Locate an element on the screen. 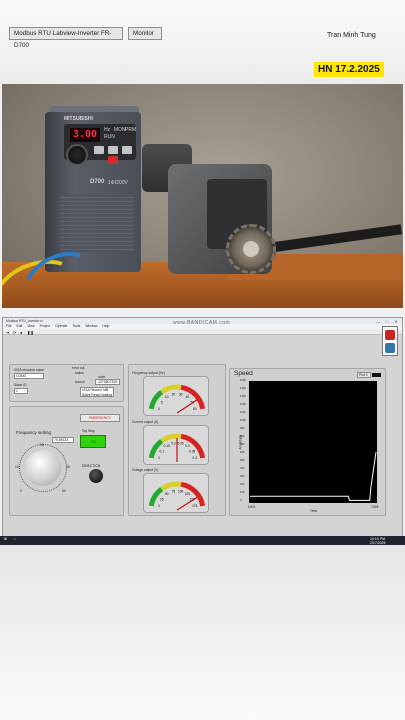 The image size is (405, 720). frequency-knob is located at coordinates (43, 468).